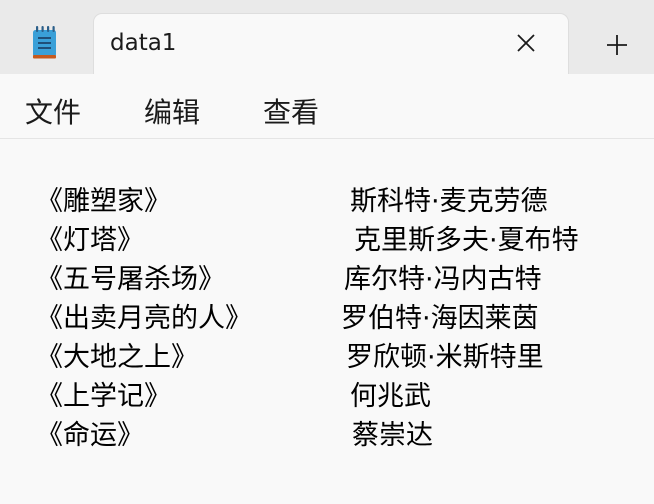  I want to click on text-line: 《命运》 蔡崇达, so click(327, 433).